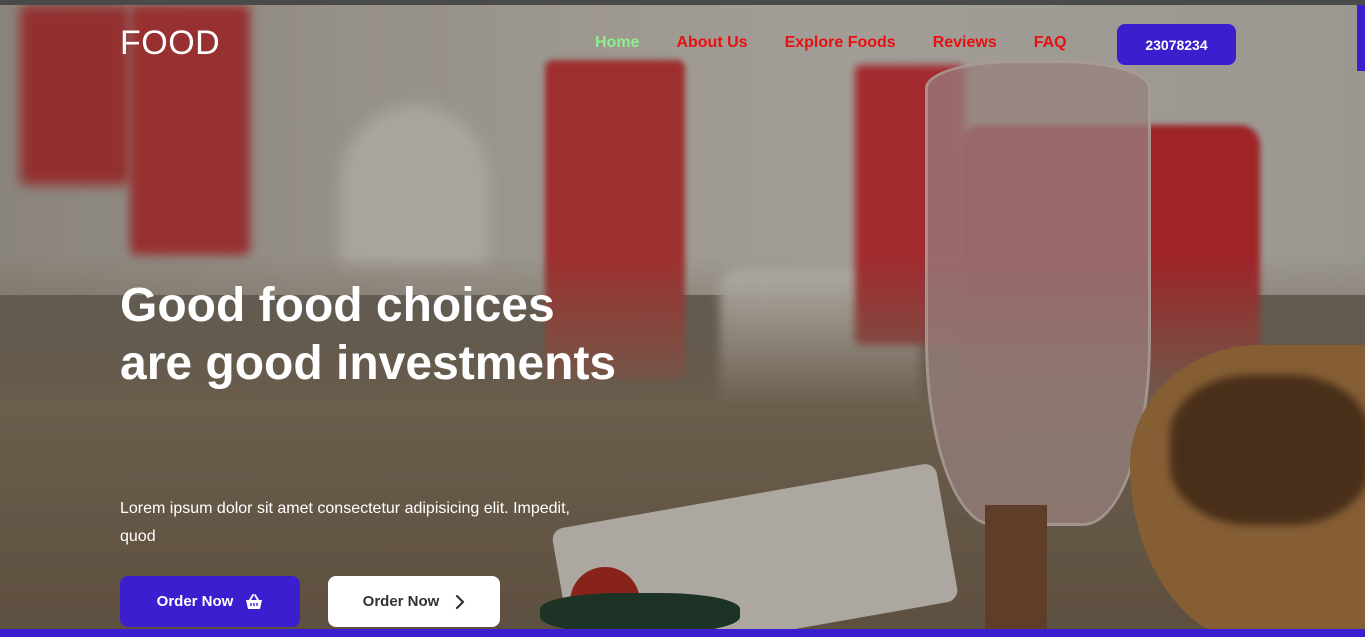 This screenshot has height=637, width=1365. Describe the element at coordinates (401, 601) in the screenshot. I see `order-now-secondary-label: Order Now` at that location.